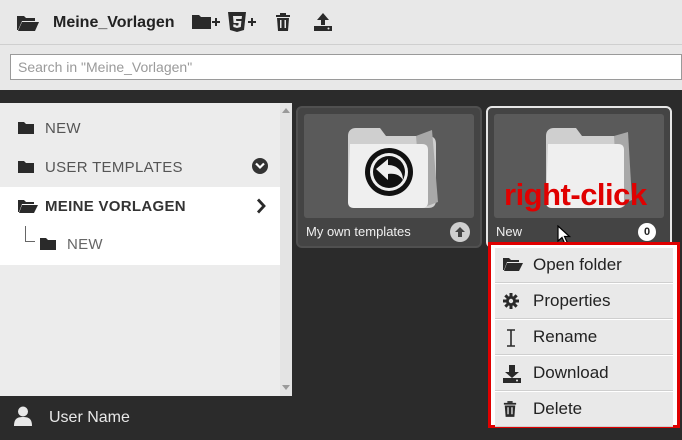 This screenshot has height=440, width=682. I want to click on sidebar-item-label: USER TEMPLATES, so click(114, 167).